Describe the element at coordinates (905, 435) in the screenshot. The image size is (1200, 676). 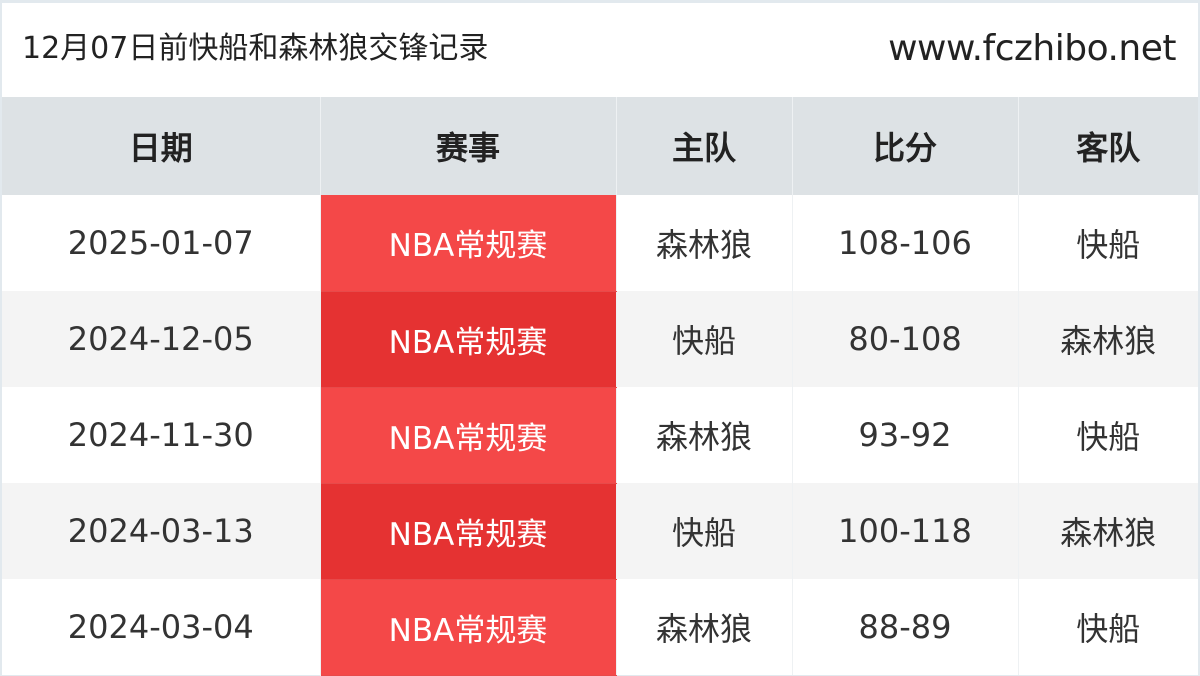
I see `score-cell: 93-92` at that location.